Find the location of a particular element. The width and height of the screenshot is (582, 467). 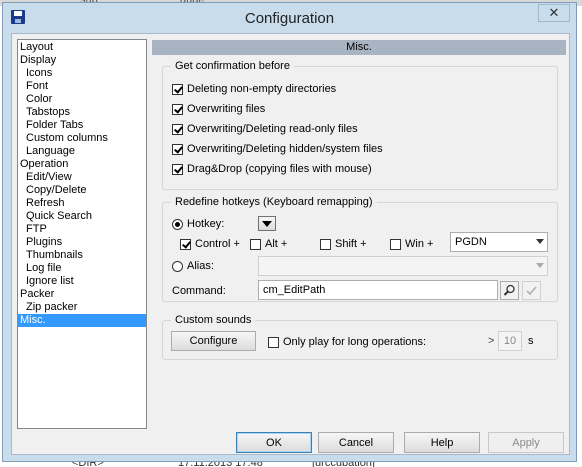

tree-item-font: Font is located at coordinates (82, 86).